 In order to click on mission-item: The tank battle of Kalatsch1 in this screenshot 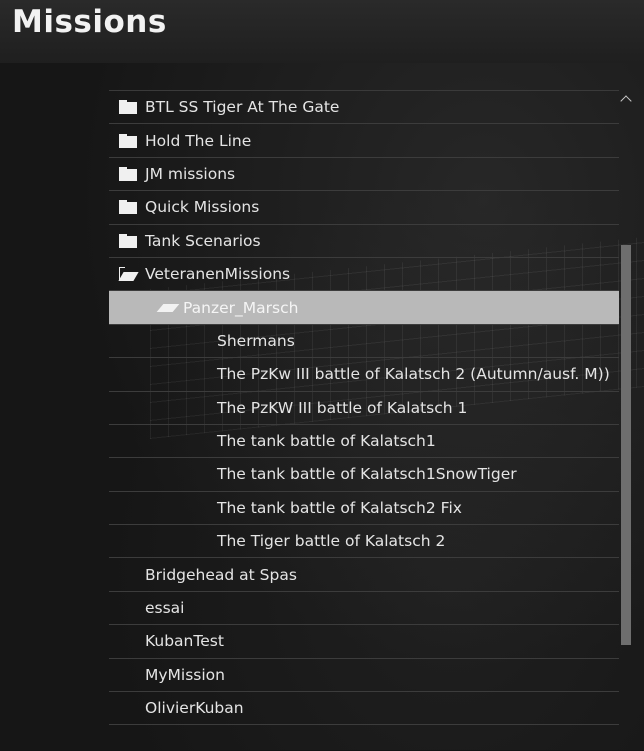, I will do `click(364, 442)`.